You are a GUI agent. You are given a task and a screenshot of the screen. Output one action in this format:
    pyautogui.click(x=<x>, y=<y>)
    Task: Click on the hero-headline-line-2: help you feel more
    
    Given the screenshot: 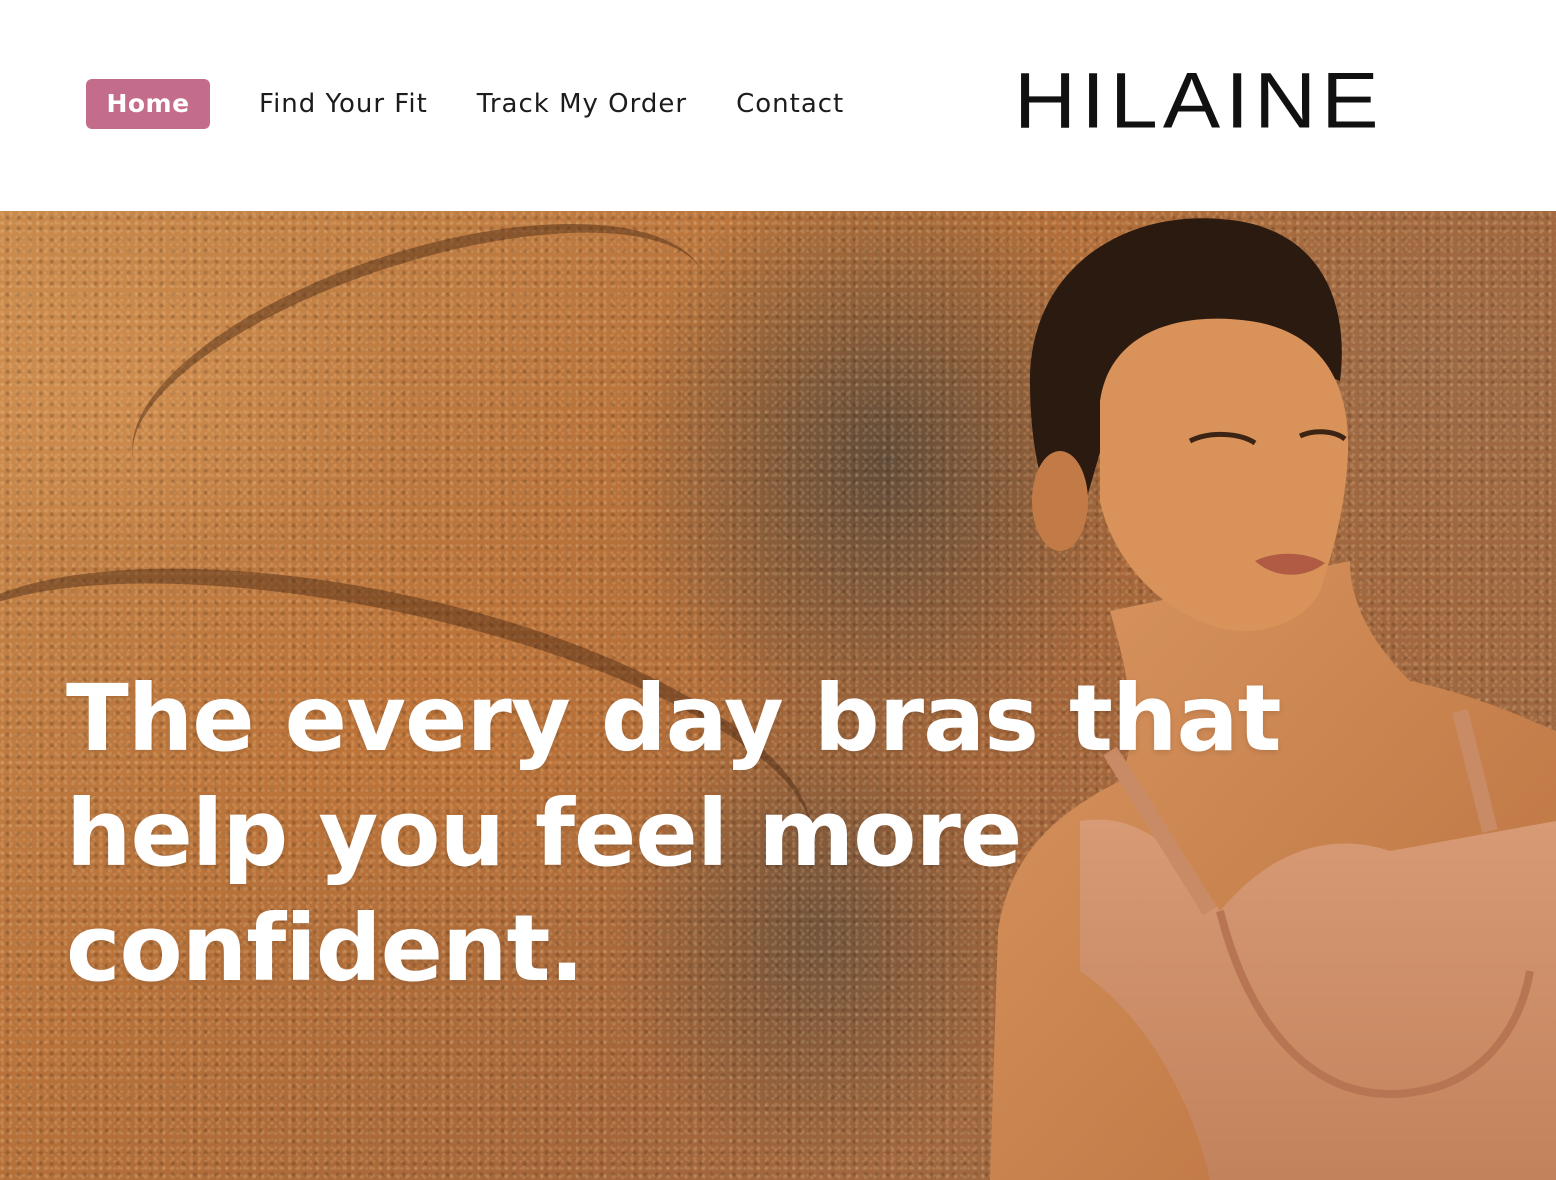 What is the action you would take?
    pyautogui.click(x=544, y=833)
    